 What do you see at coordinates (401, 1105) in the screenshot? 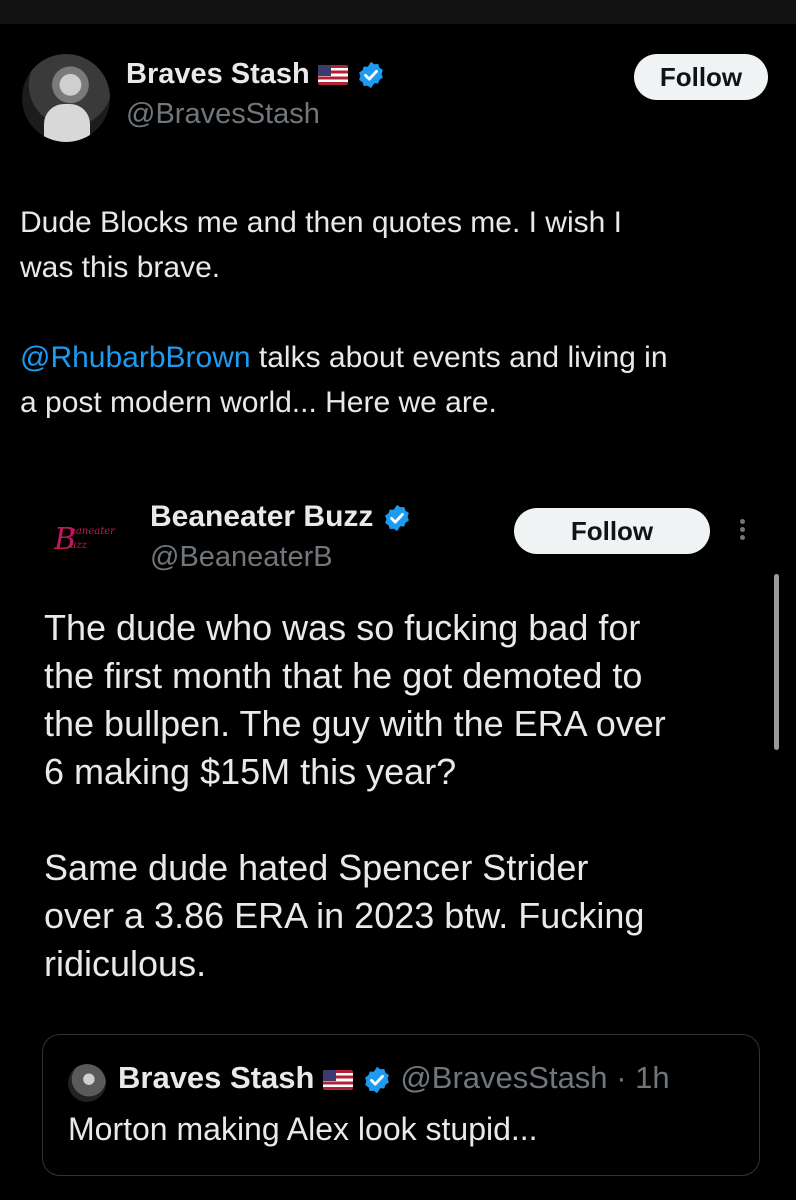
I see `nested-quote-card` at bounding box center [401, 1105].